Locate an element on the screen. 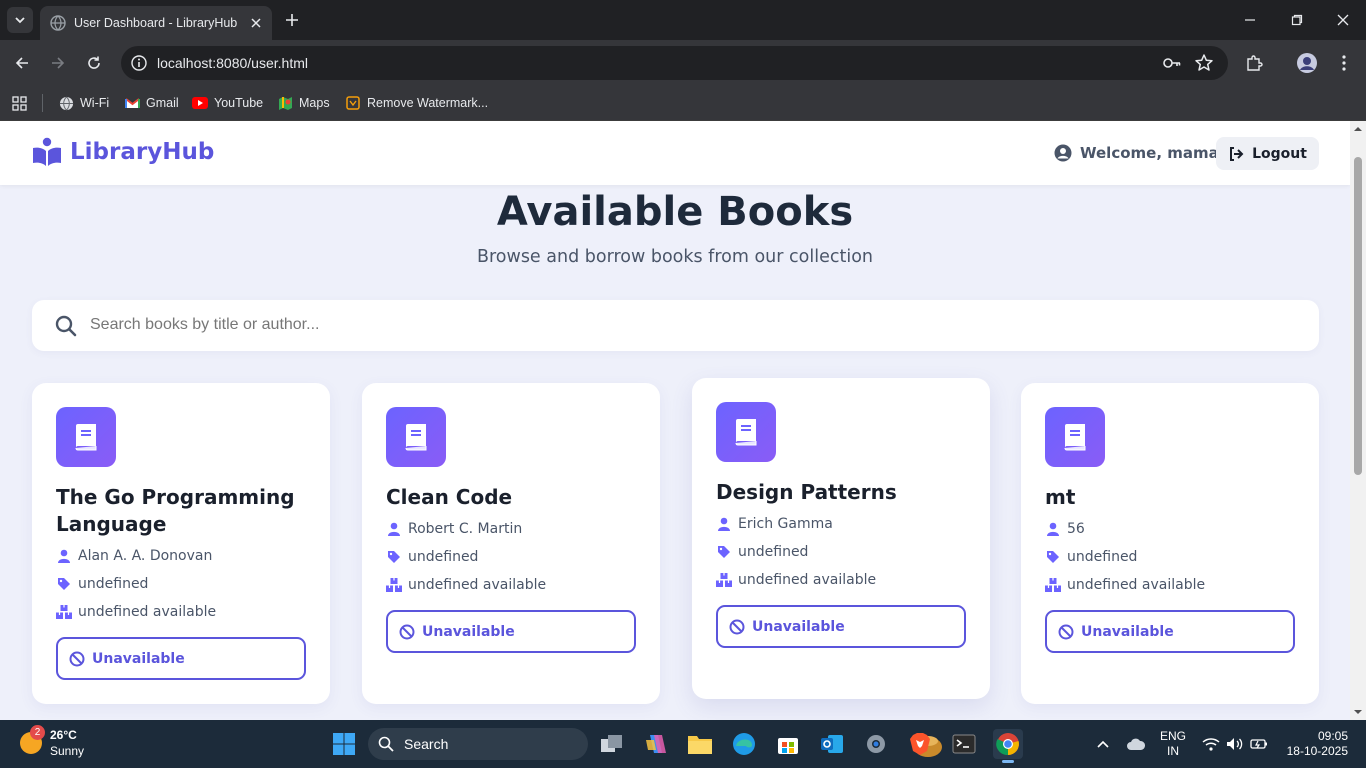 The image size is (1366, 768). clock-time: 09:05 is located at coordinates (1332, 736).